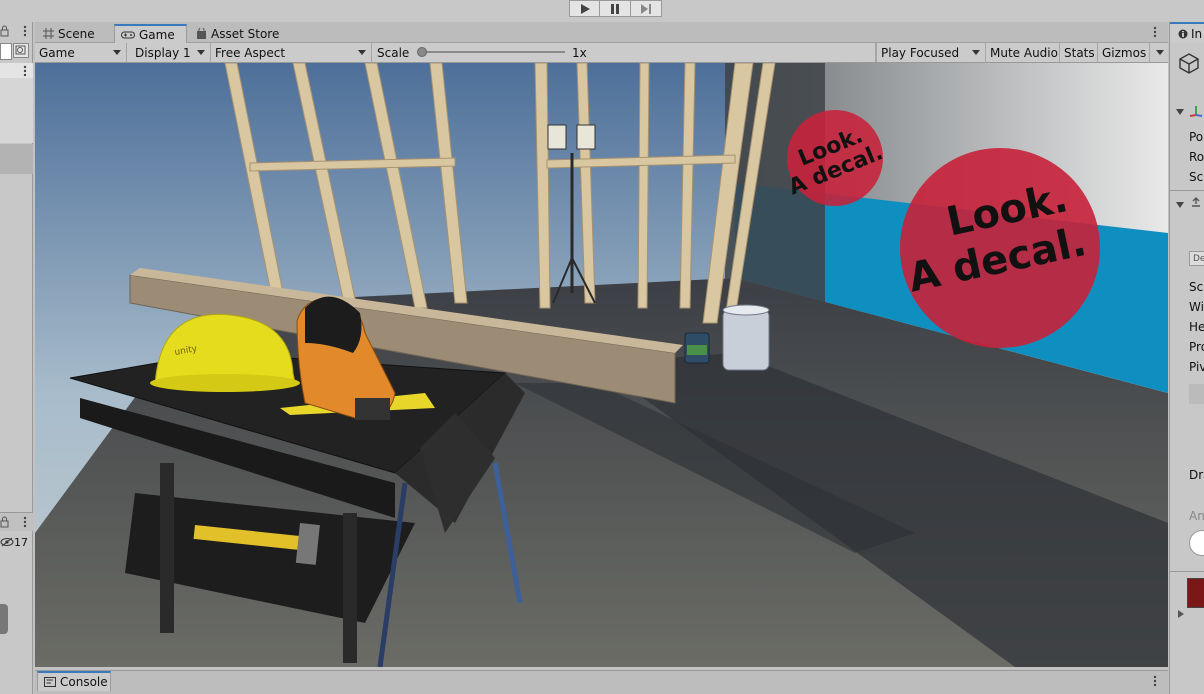 This screenshot has width=1204, height=694. I want to click on transform-icon, so click(1196, 111).